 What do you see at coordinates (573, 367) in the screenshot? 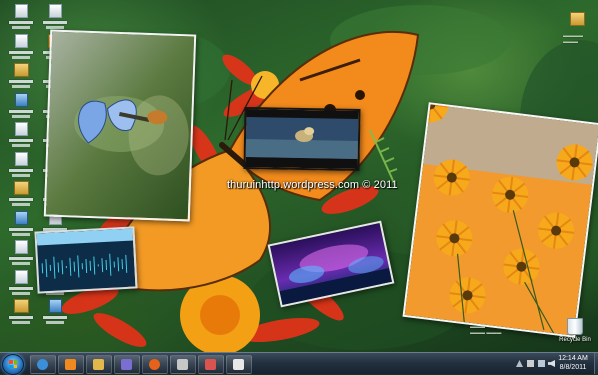
I see `clock-date: 8/8/2011` at bounding box center [573, 367].